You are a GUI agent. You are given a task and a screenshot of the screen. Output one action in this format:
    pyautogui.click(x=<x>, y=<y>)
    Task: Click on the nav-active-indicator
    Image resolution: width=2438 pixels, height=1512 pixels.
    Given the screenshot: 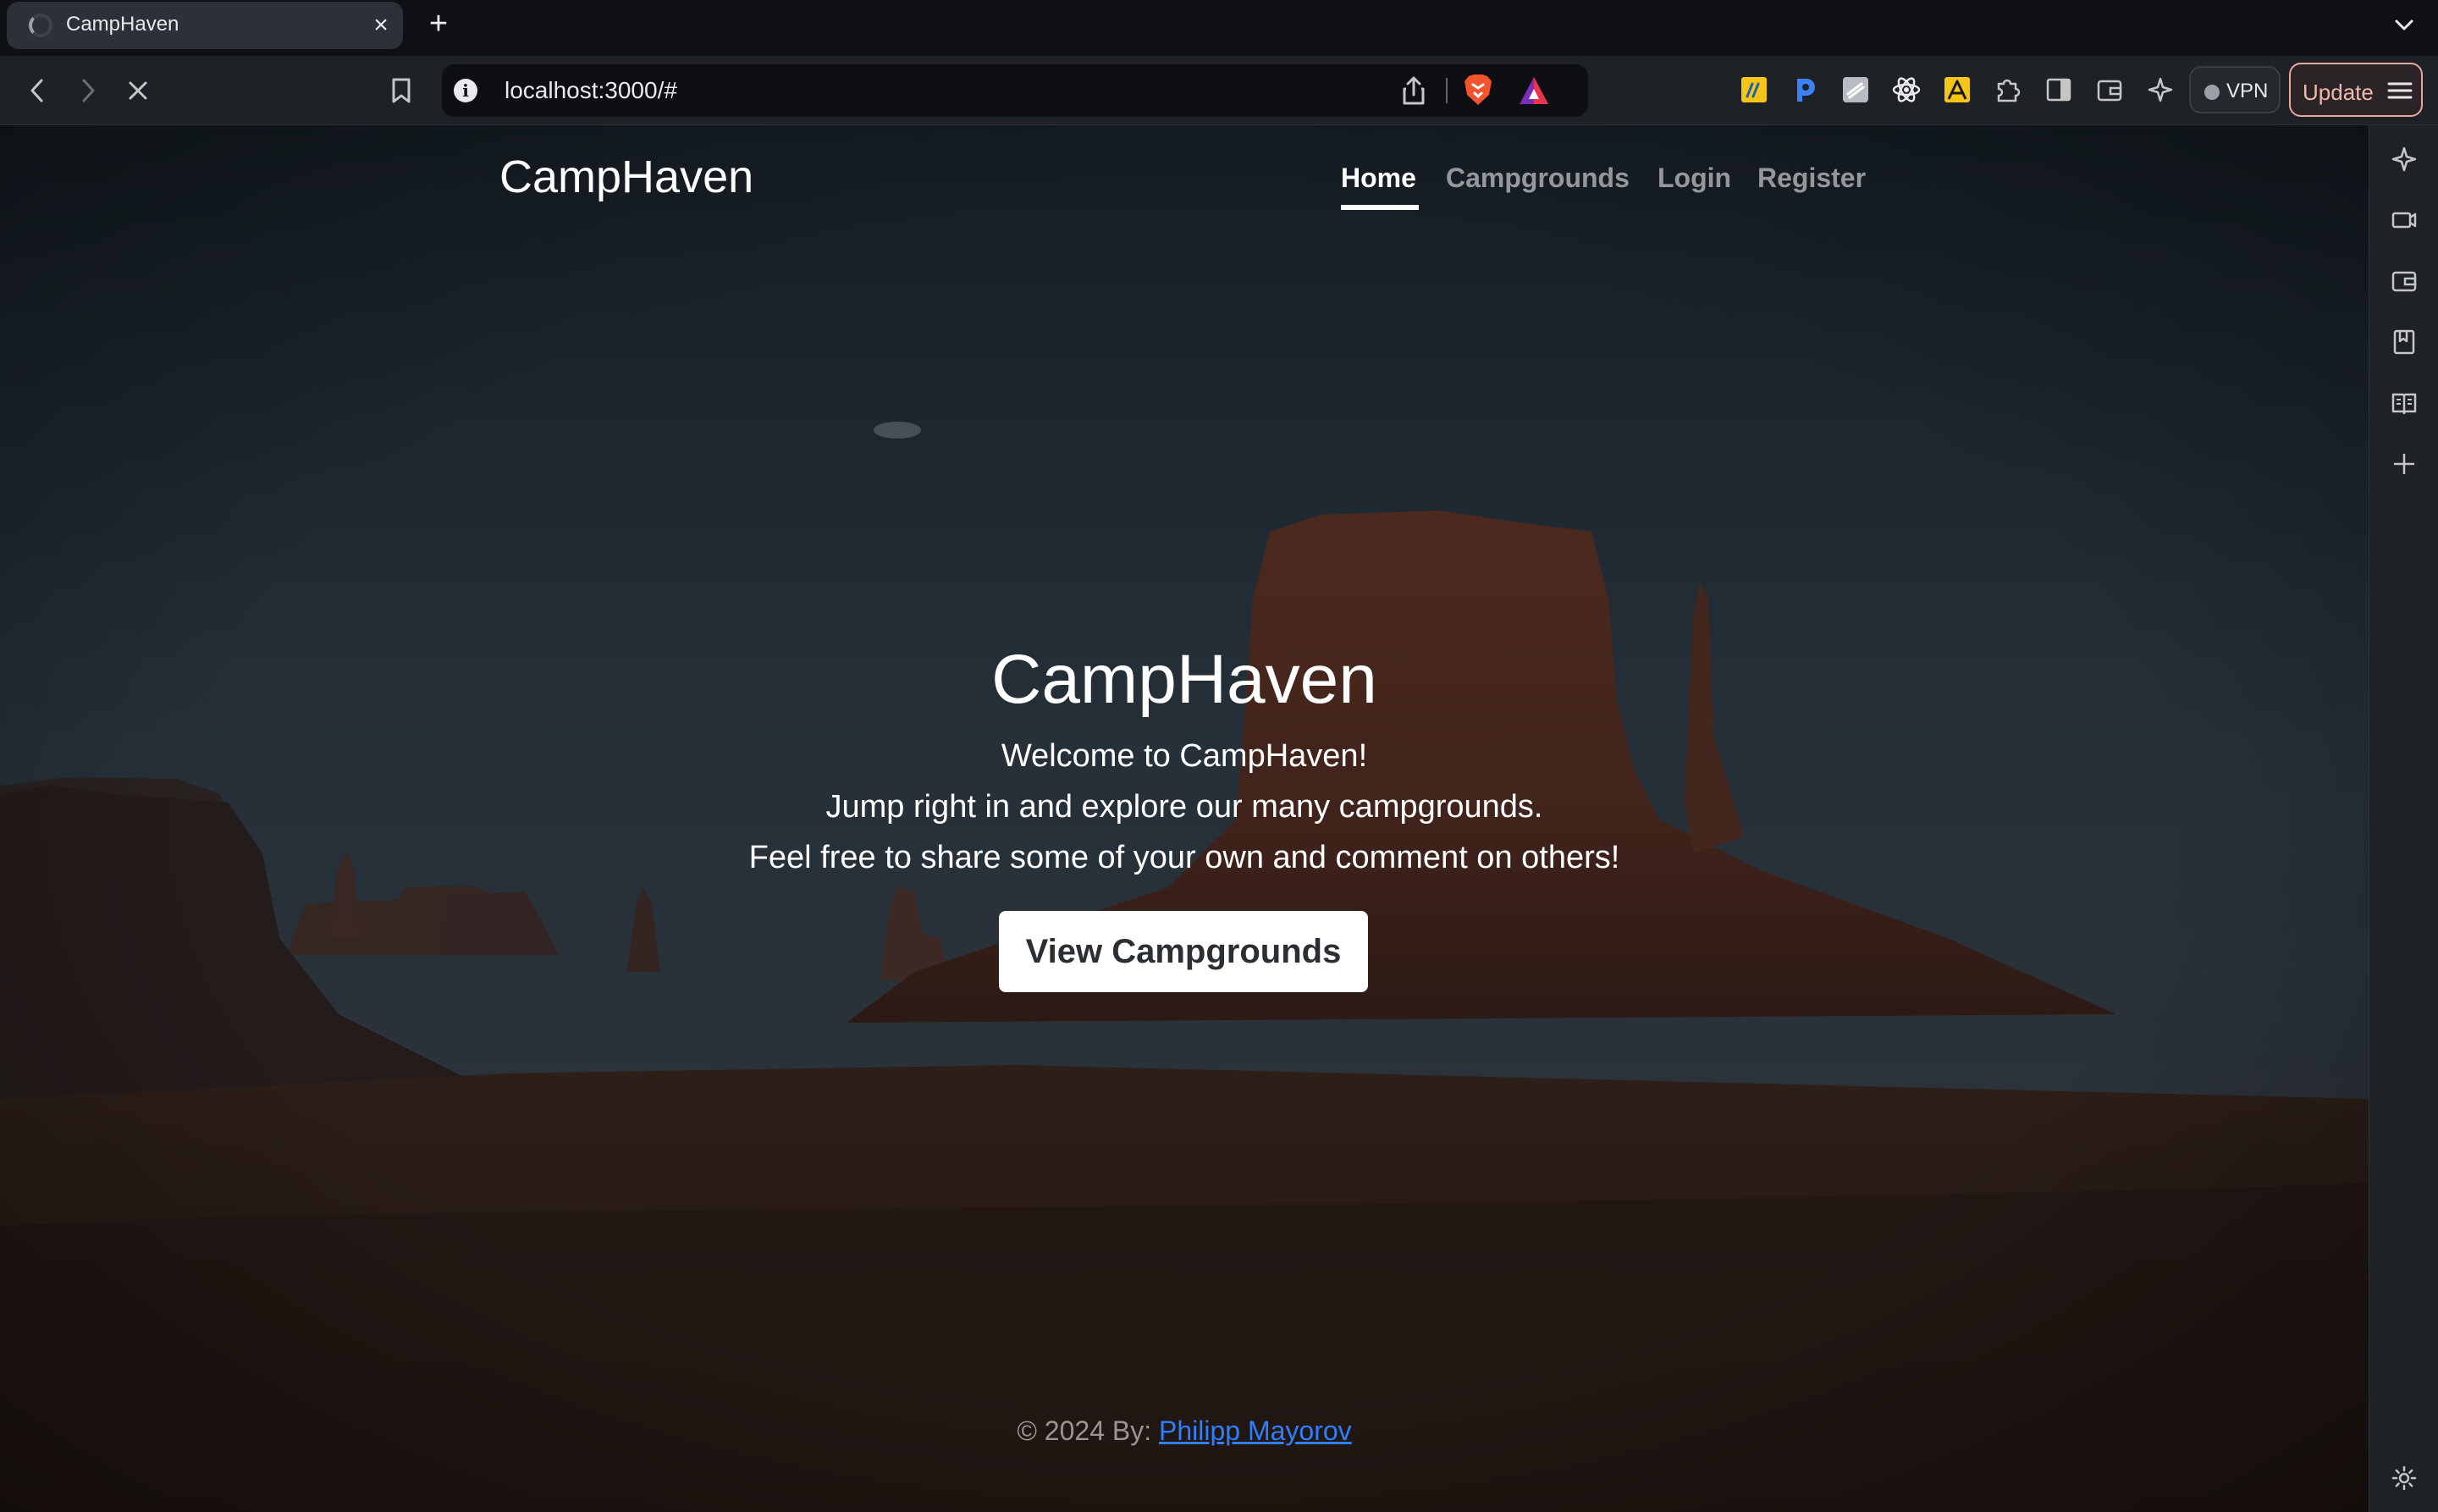 What is the action you would take?
    pyautogui.click(x=1380, y=207)
    